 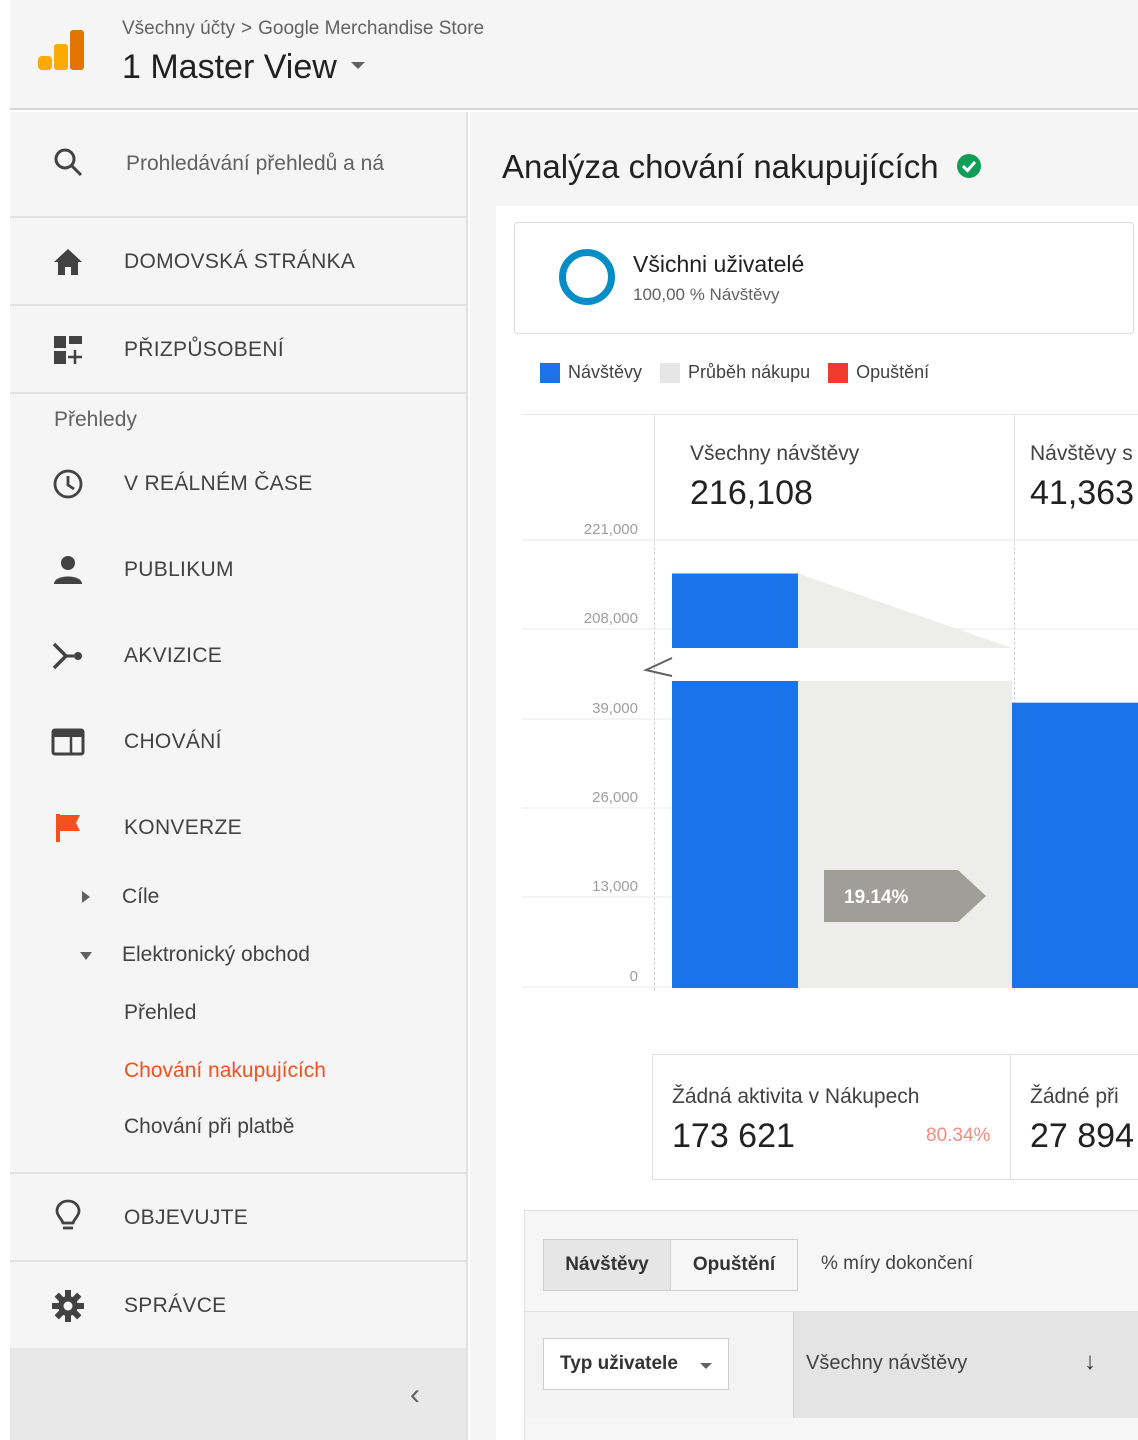 I want to click on browser-window-icon, so click(x=68, y=742).